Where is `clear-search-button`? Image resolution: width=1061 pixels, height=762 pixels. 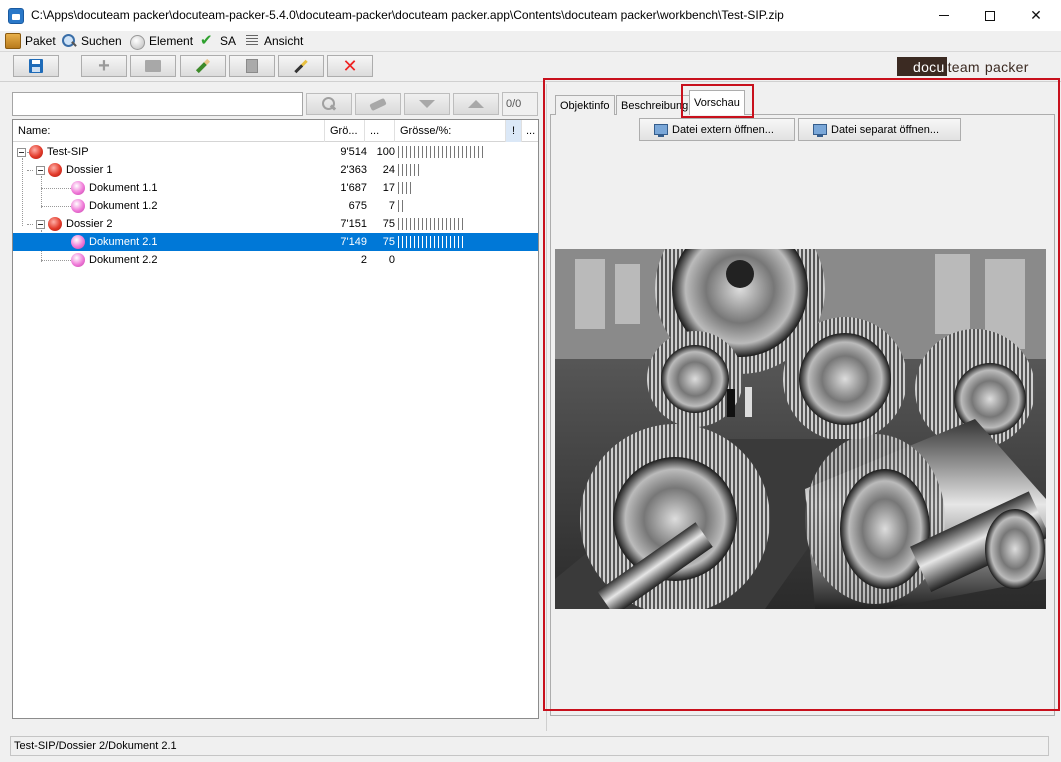 clear-search-button is located at coordinates (378, 104).